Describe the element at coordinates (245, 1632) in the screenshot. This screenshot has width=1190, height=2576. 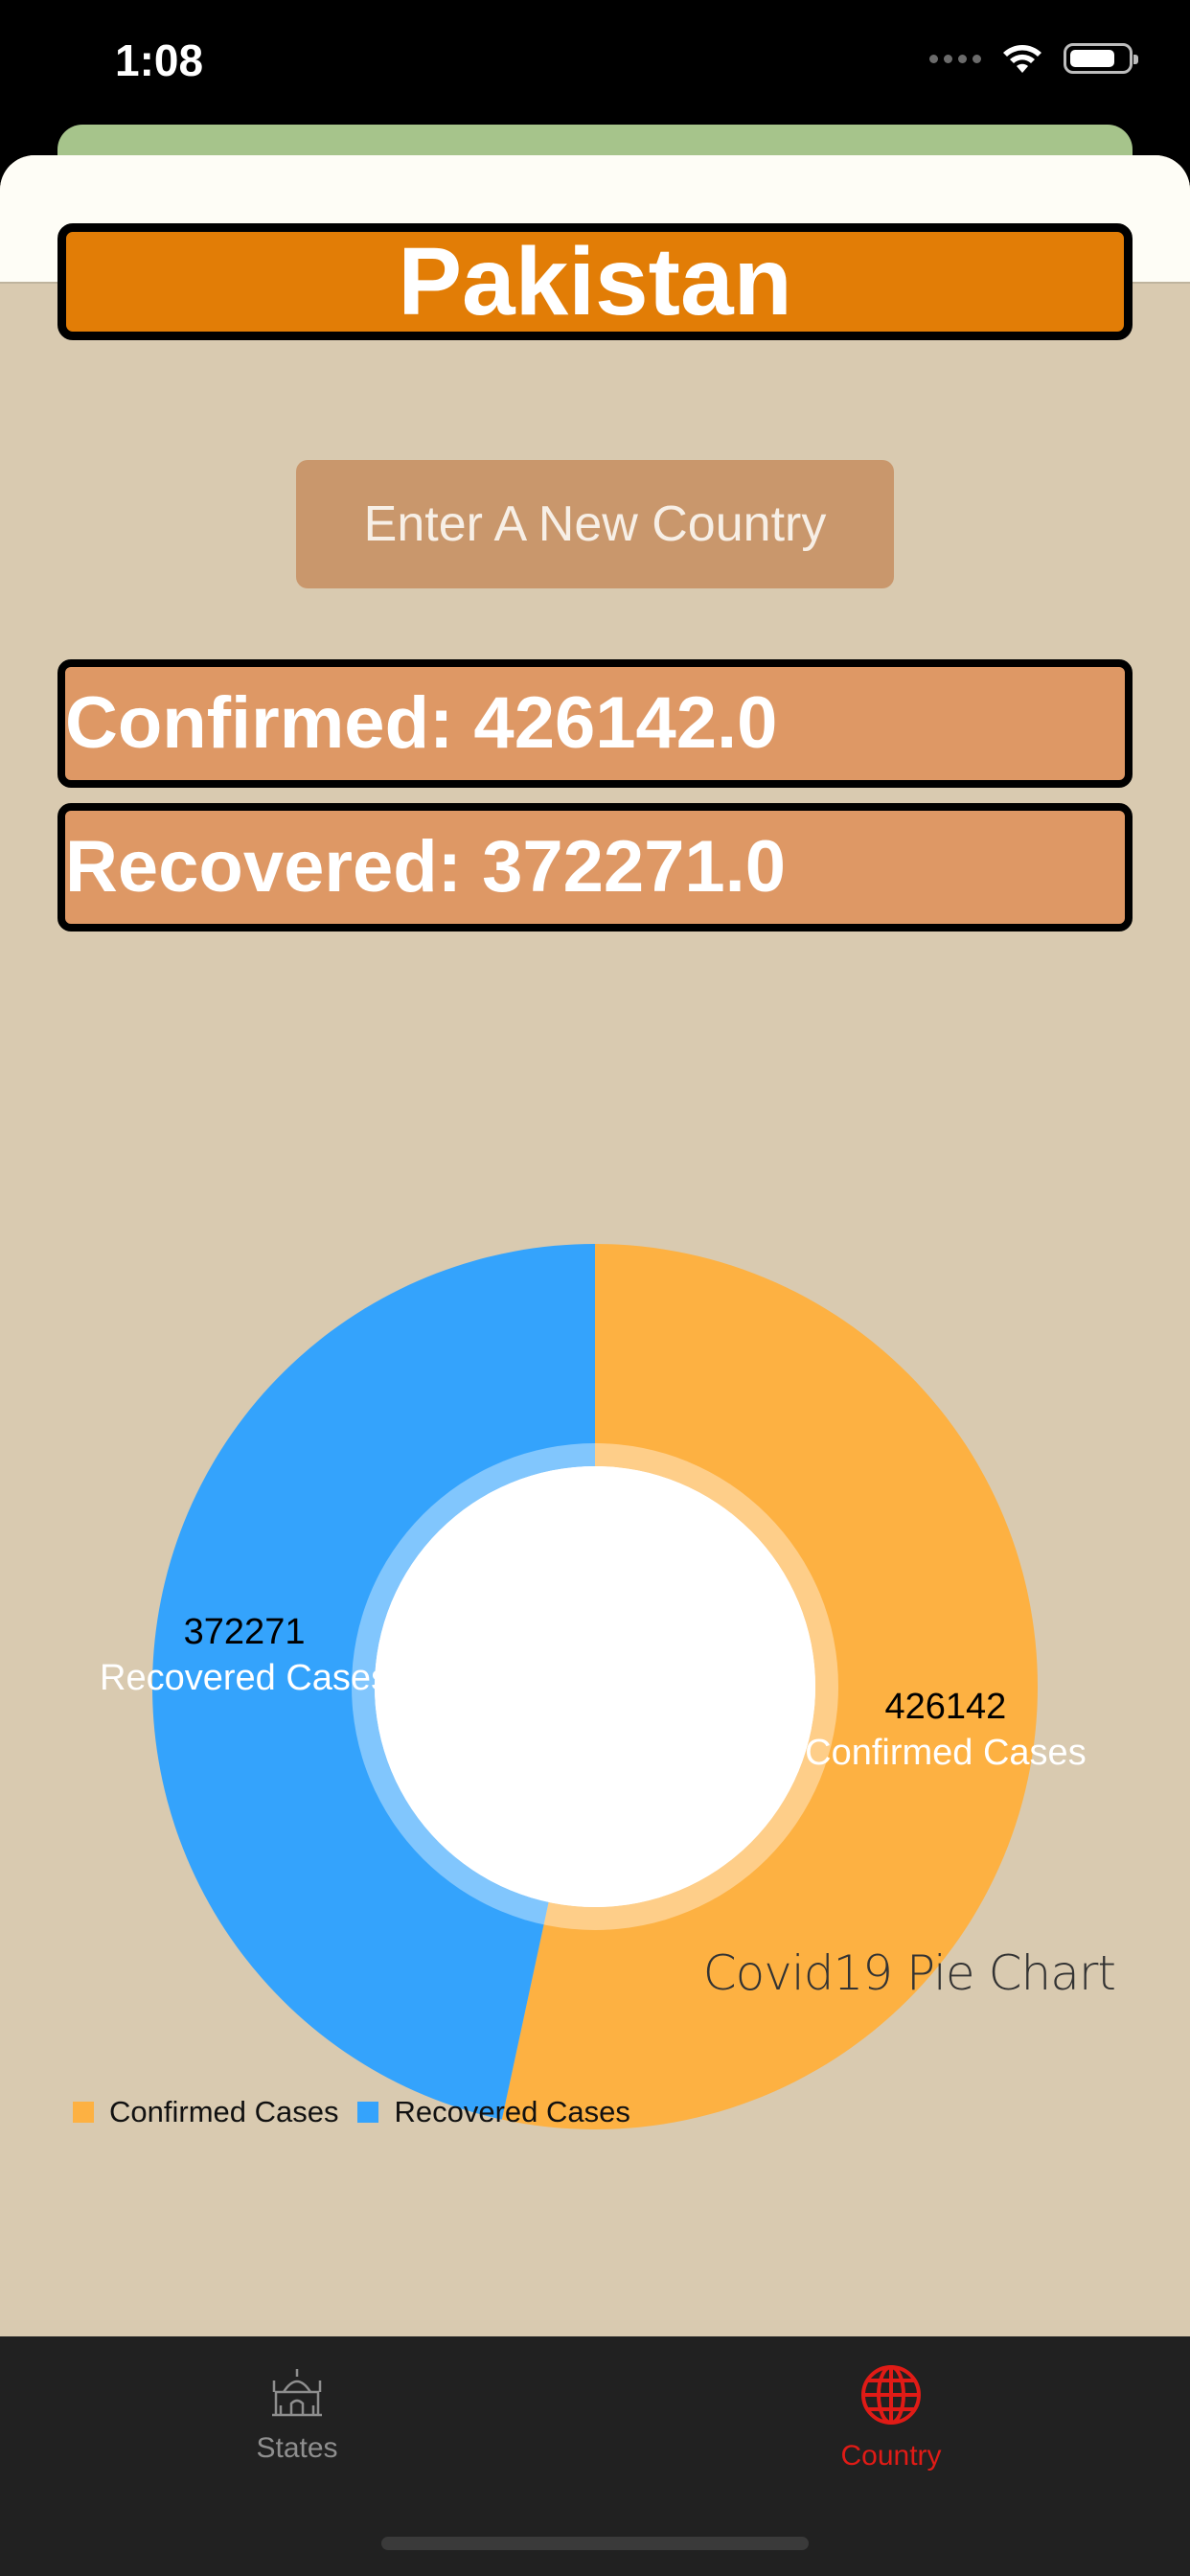
I see `pie-value-label: 372271` at that location.